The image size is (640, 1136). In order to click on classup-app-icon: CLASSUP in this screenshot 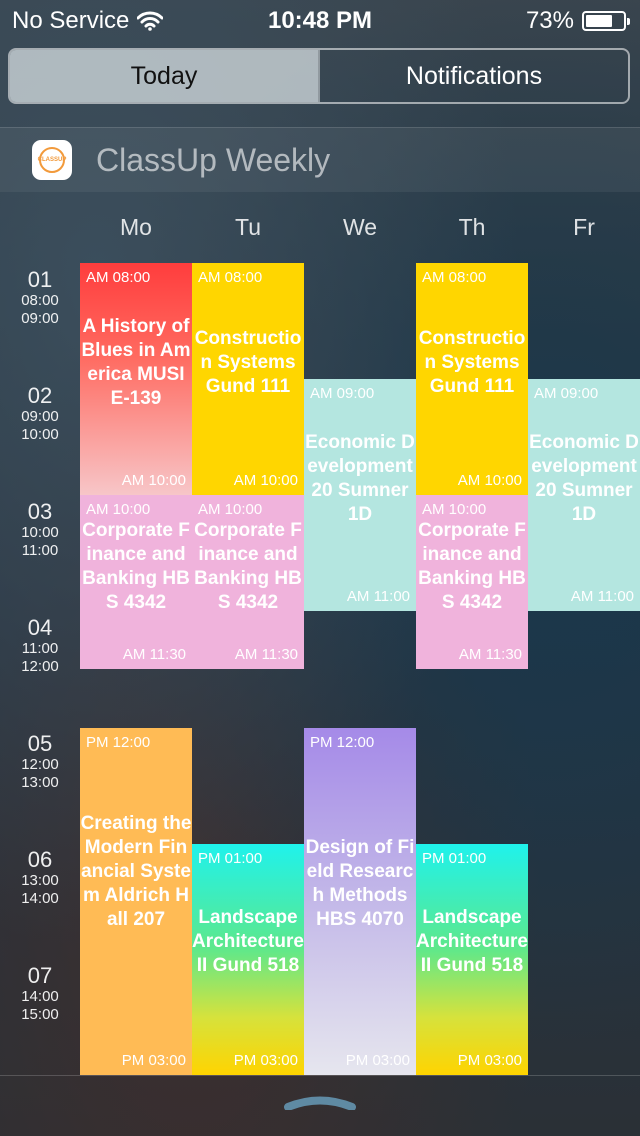, I will do `click(52, 160)`.